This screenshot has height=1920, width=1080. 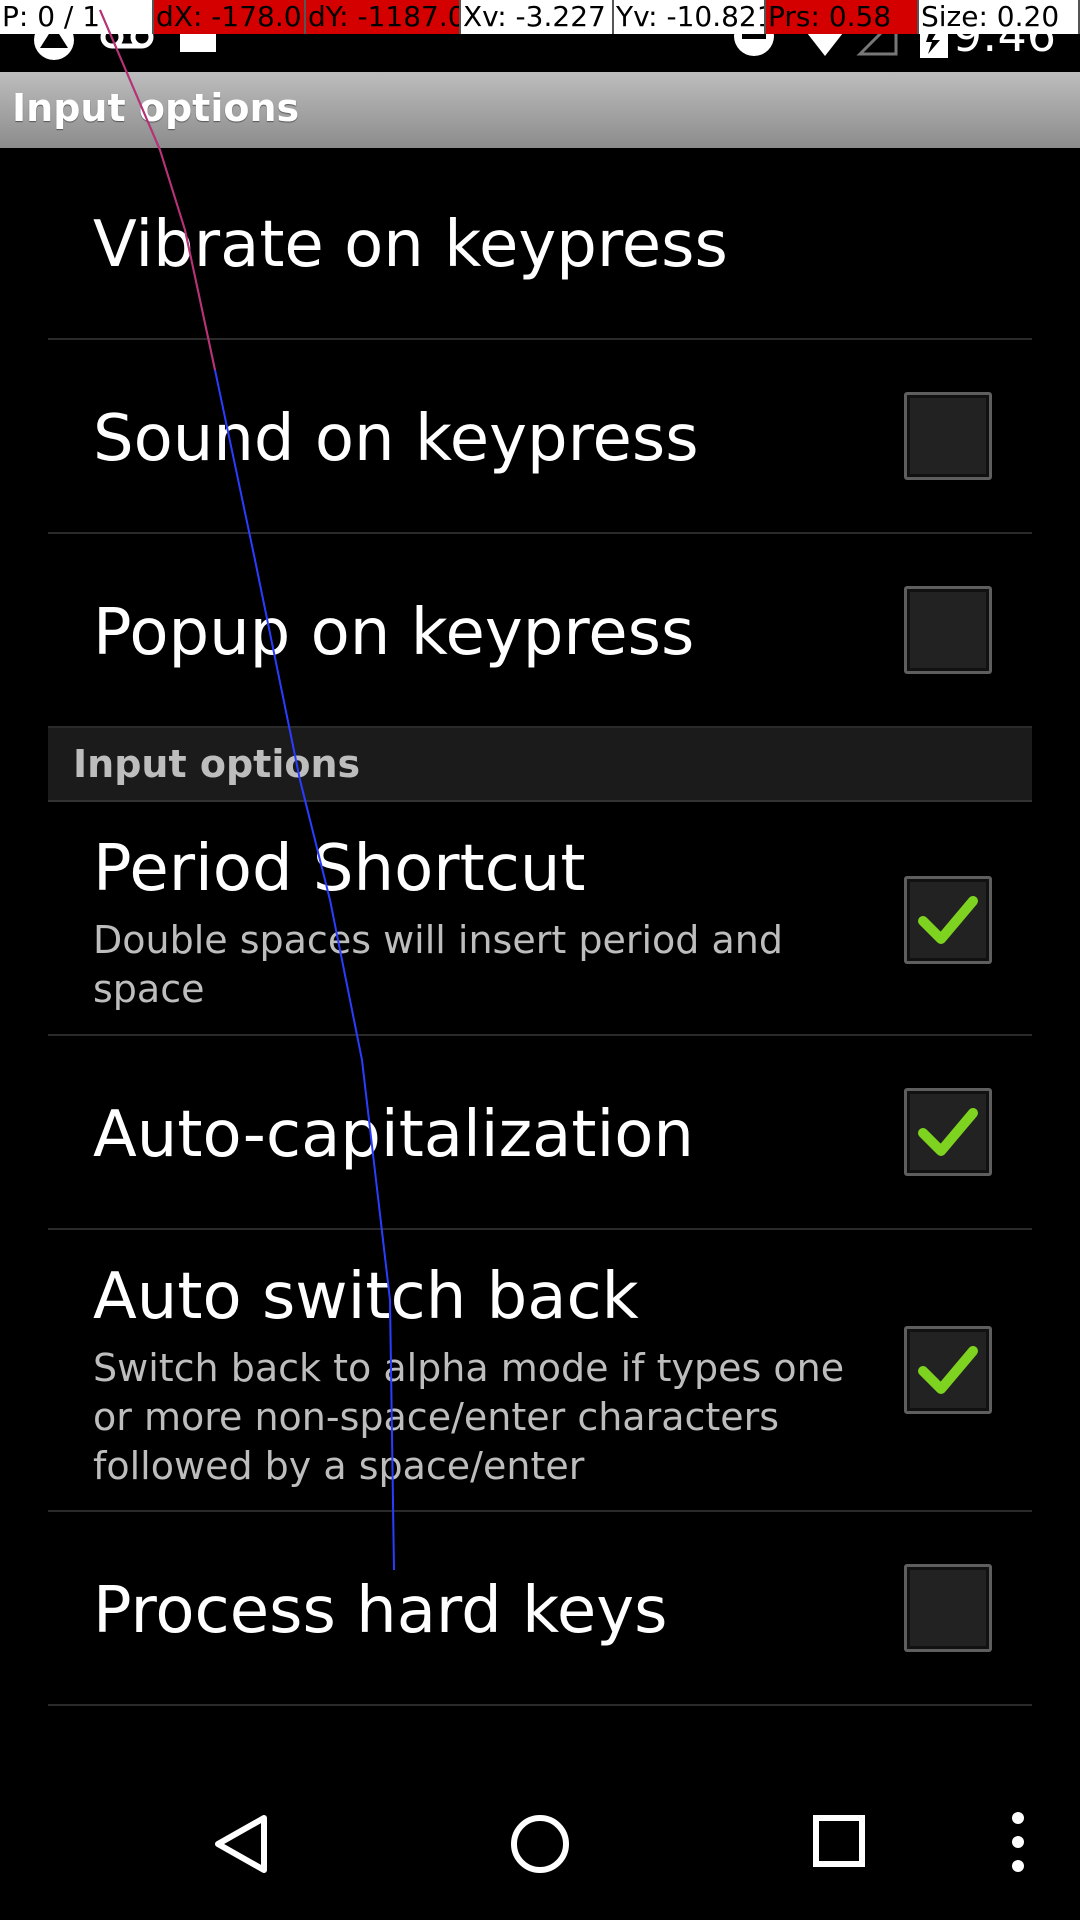 I want to click on pref-process-hard-keys: Process hard keys, so click(x=540, y=1609).